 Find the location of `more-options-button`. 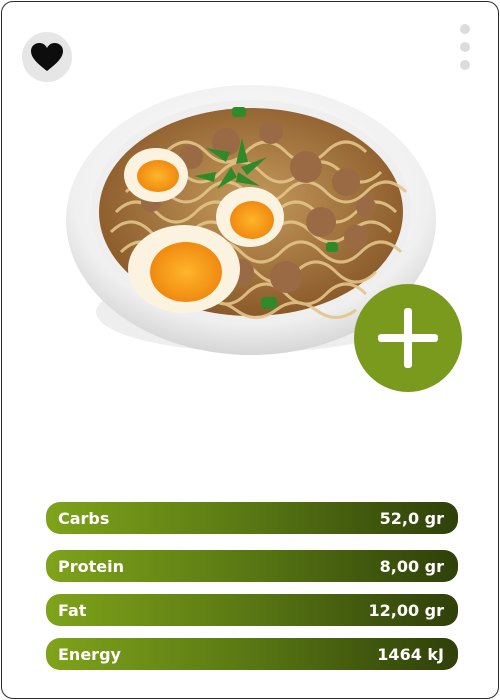

more-options-button is located at coordinates (465, 47).